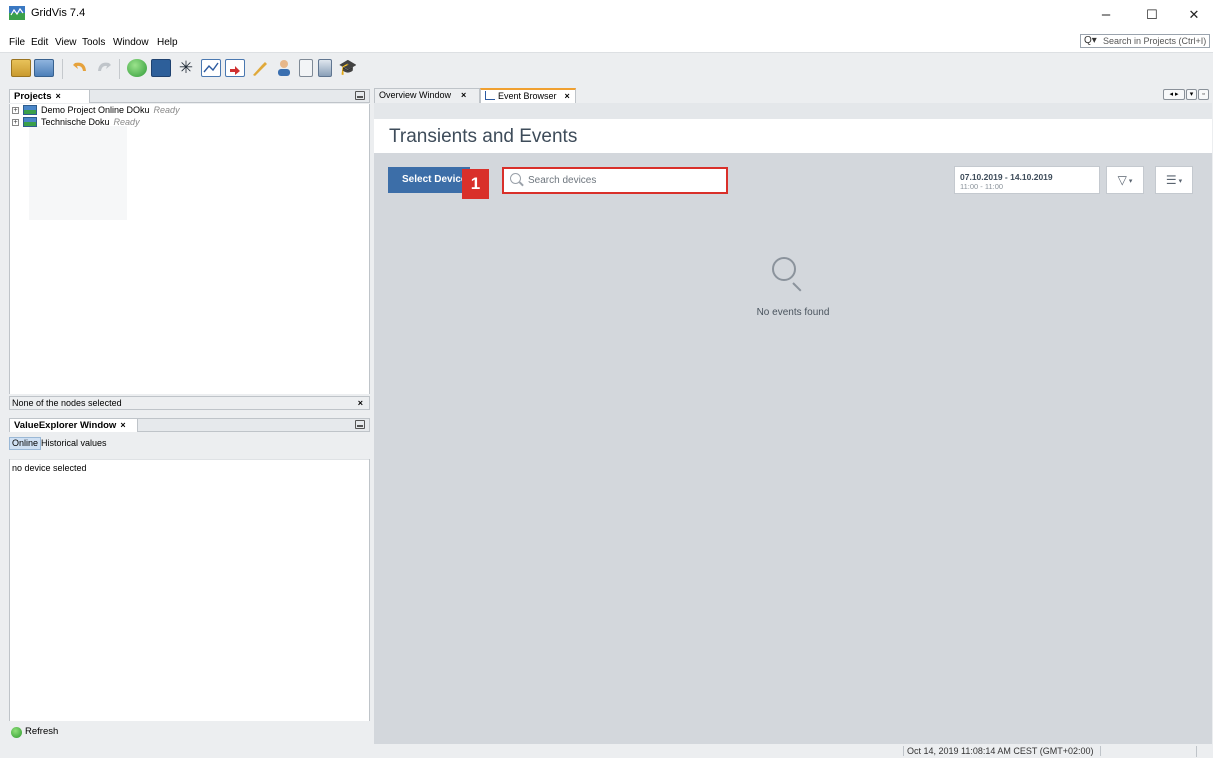 The image size is (1213, 758). What do you see at coordinates (211, 68) in the screenshot?
I see `graph-icon` at bounding box center [211, 68].